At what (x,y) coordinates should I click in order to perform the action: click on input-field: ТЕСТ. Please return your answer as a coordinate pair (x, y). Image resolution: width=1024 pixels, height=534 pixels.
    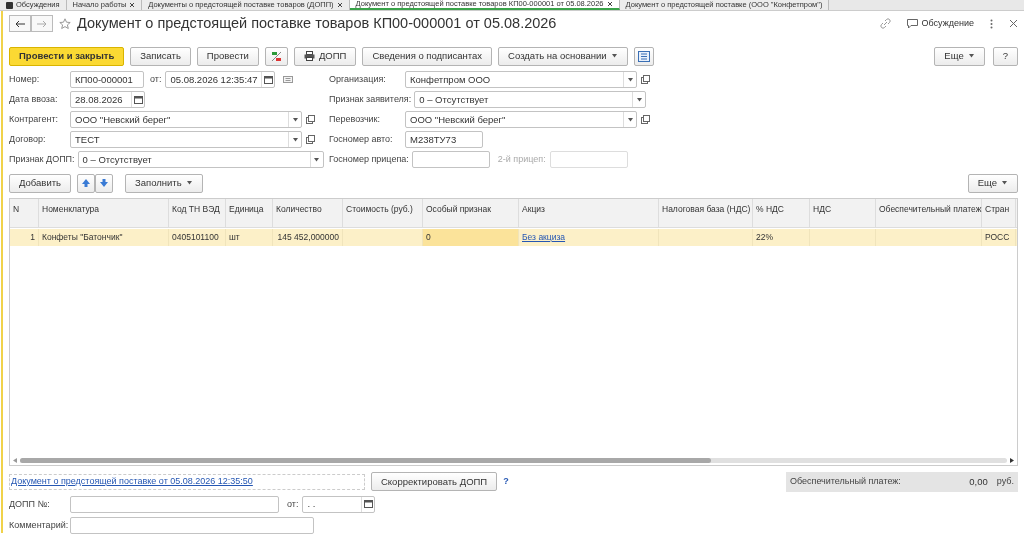
    Looking at the image, I should click on (186, 140).